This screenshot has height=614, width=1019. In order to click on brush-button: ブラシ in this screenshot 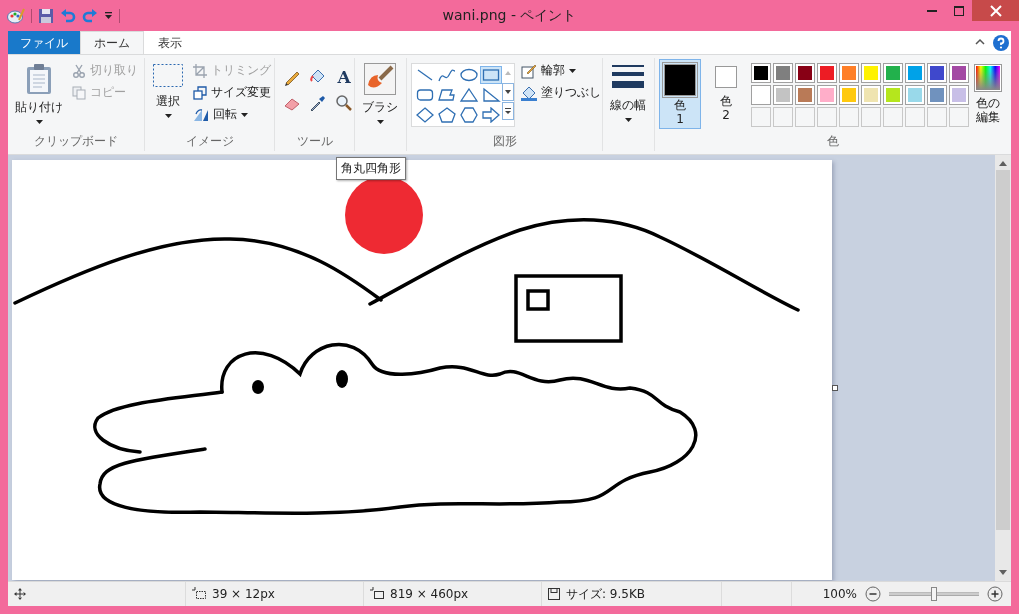, I will do `click(380, 93)`.